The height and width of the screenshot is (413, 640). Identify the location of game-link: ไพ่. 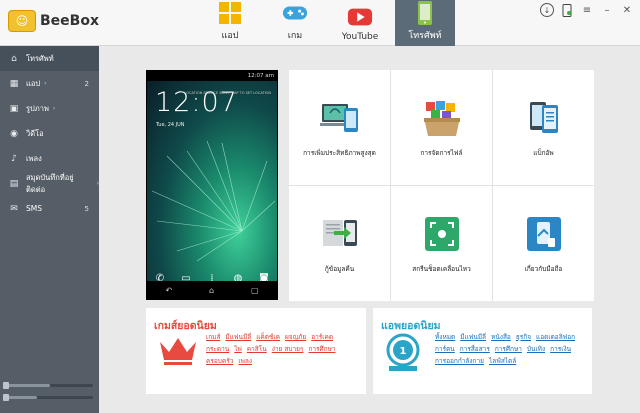
(238, 349).